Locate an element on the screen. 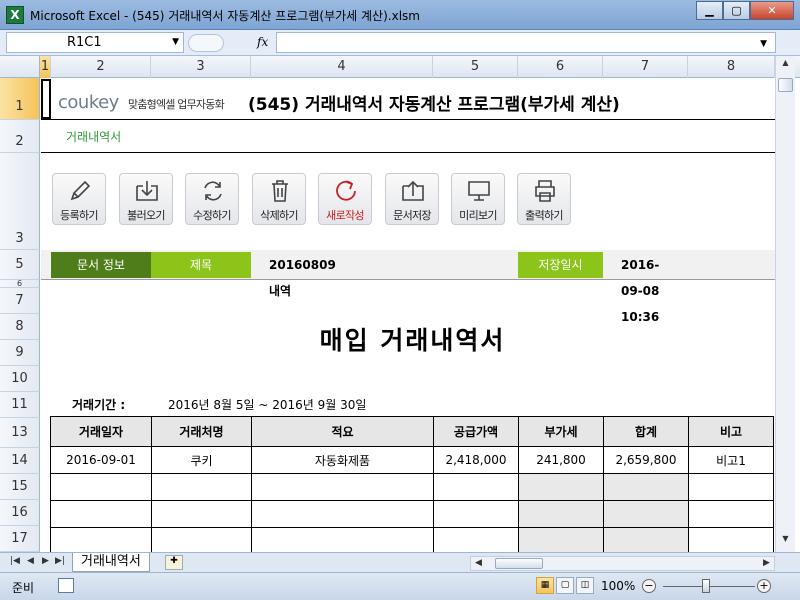 Image resolution: width=800 pixels, height=600 pixels. column-header: 8 is located at coordinates (731, 67).